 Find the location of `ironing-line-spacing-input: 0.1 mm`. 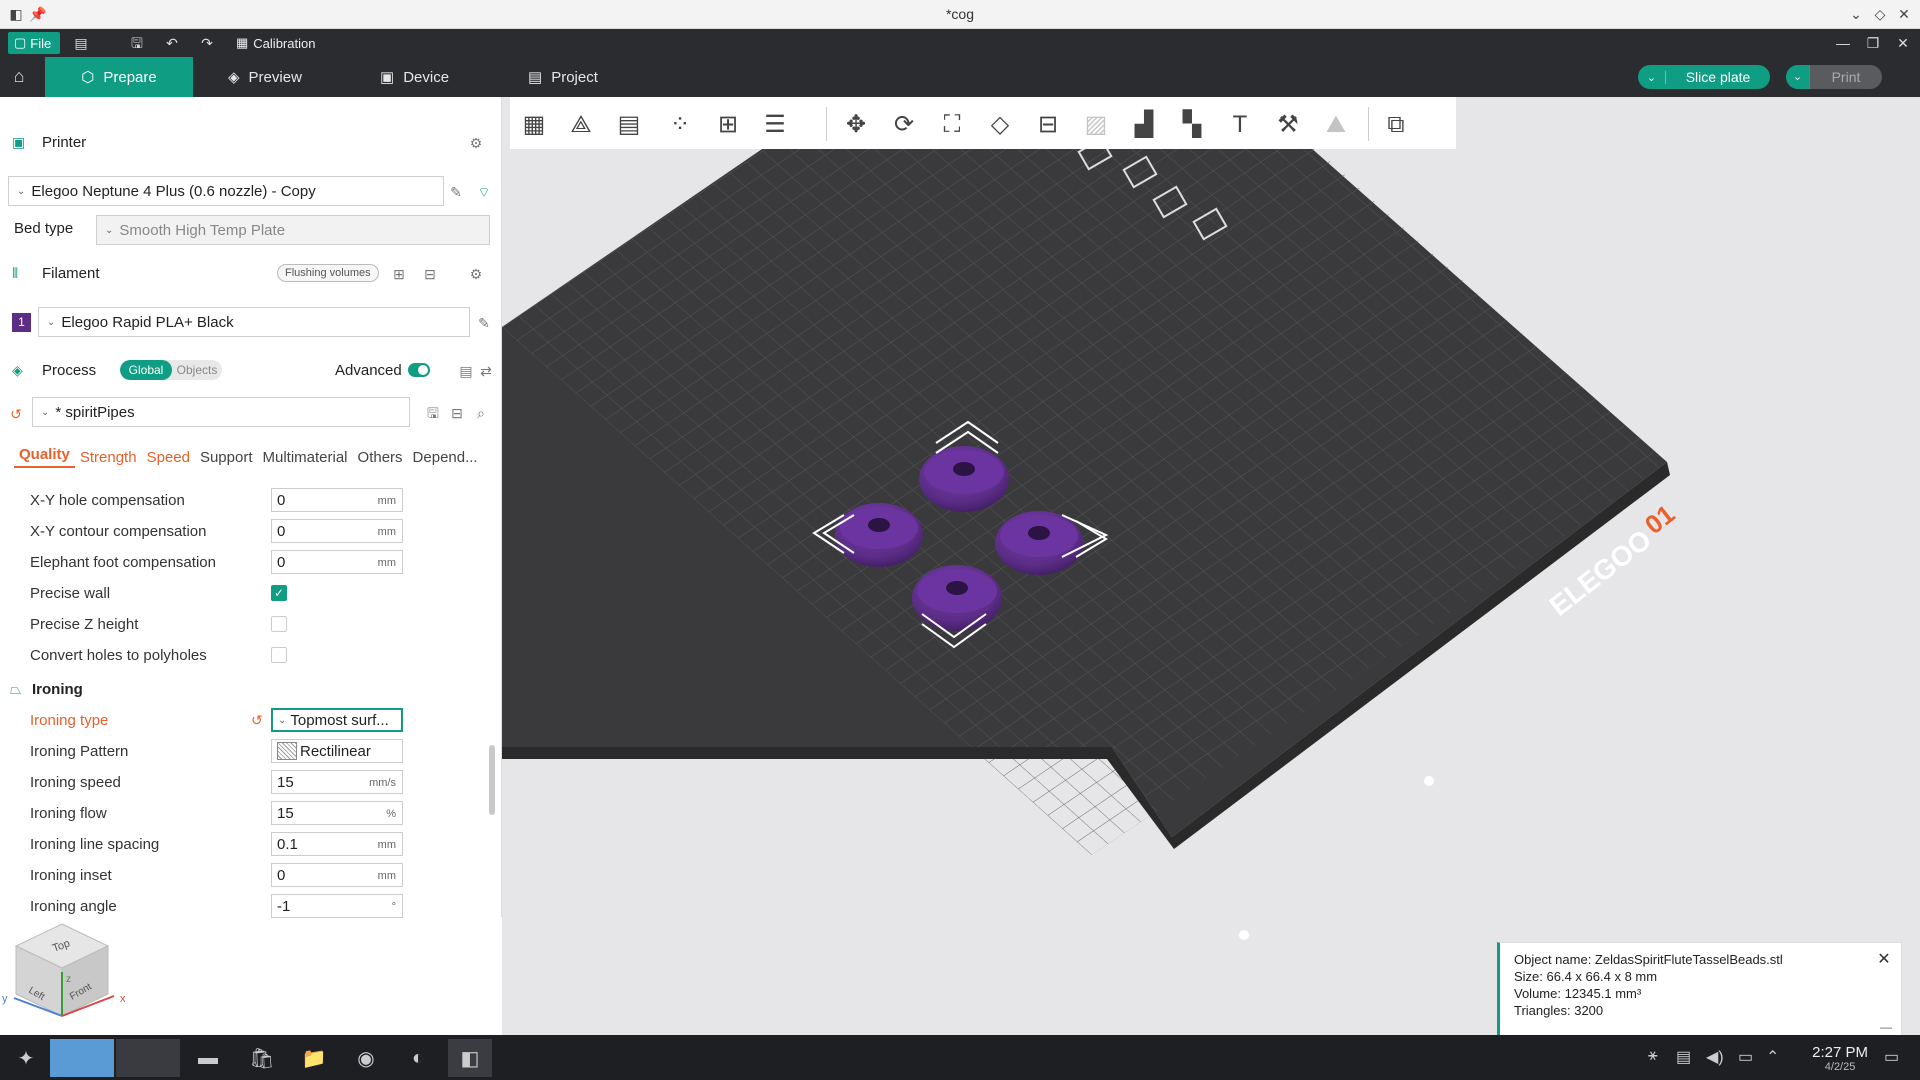

ironing-line-spacing-input: 0.1 mm is located at coordinates (337, 844).